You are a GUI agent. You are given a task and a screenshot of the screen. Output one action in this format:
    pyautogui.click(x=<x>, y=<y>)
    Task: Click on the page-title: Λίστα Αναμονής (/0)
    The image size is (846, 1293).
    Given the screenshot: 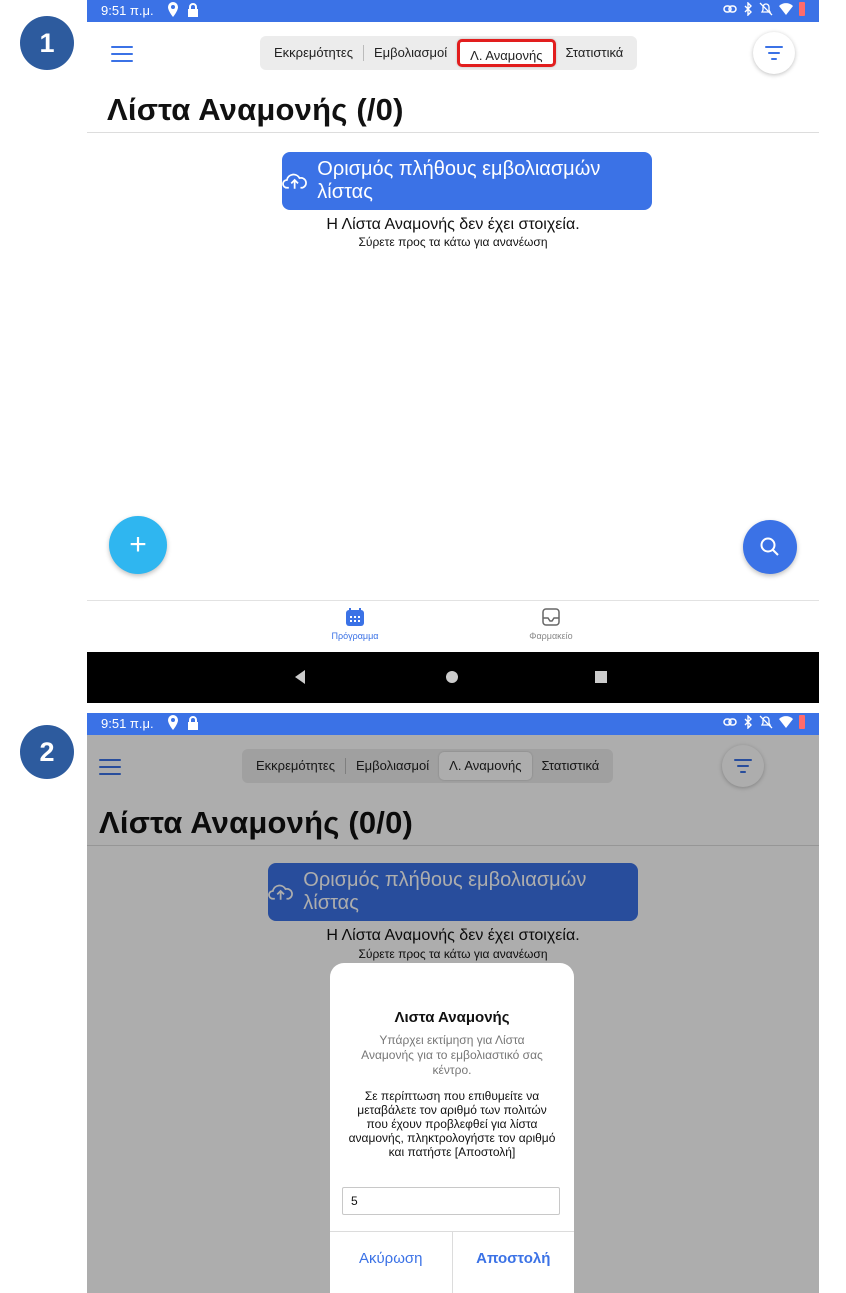 What is the action you would take?
    pyautogui.click(x=255, y=109)
    